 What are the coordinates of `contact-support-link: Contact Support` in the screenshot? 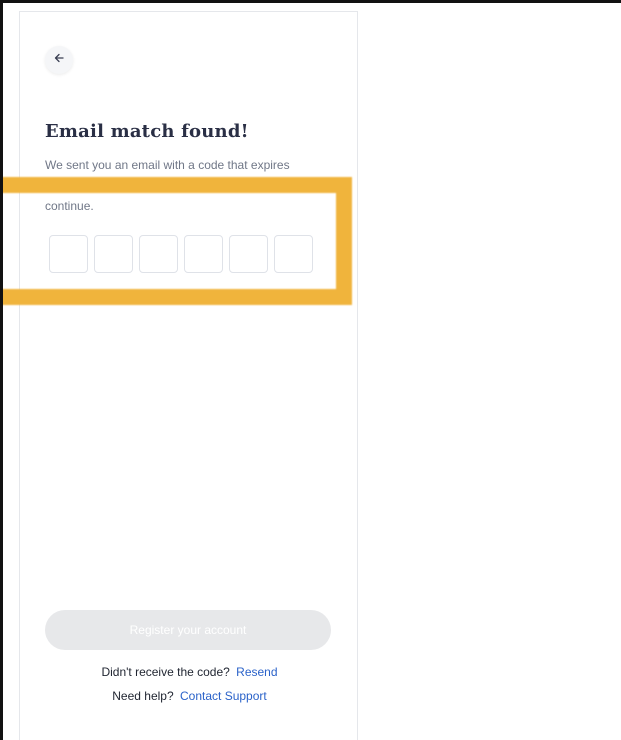 It's located at (223, 696).